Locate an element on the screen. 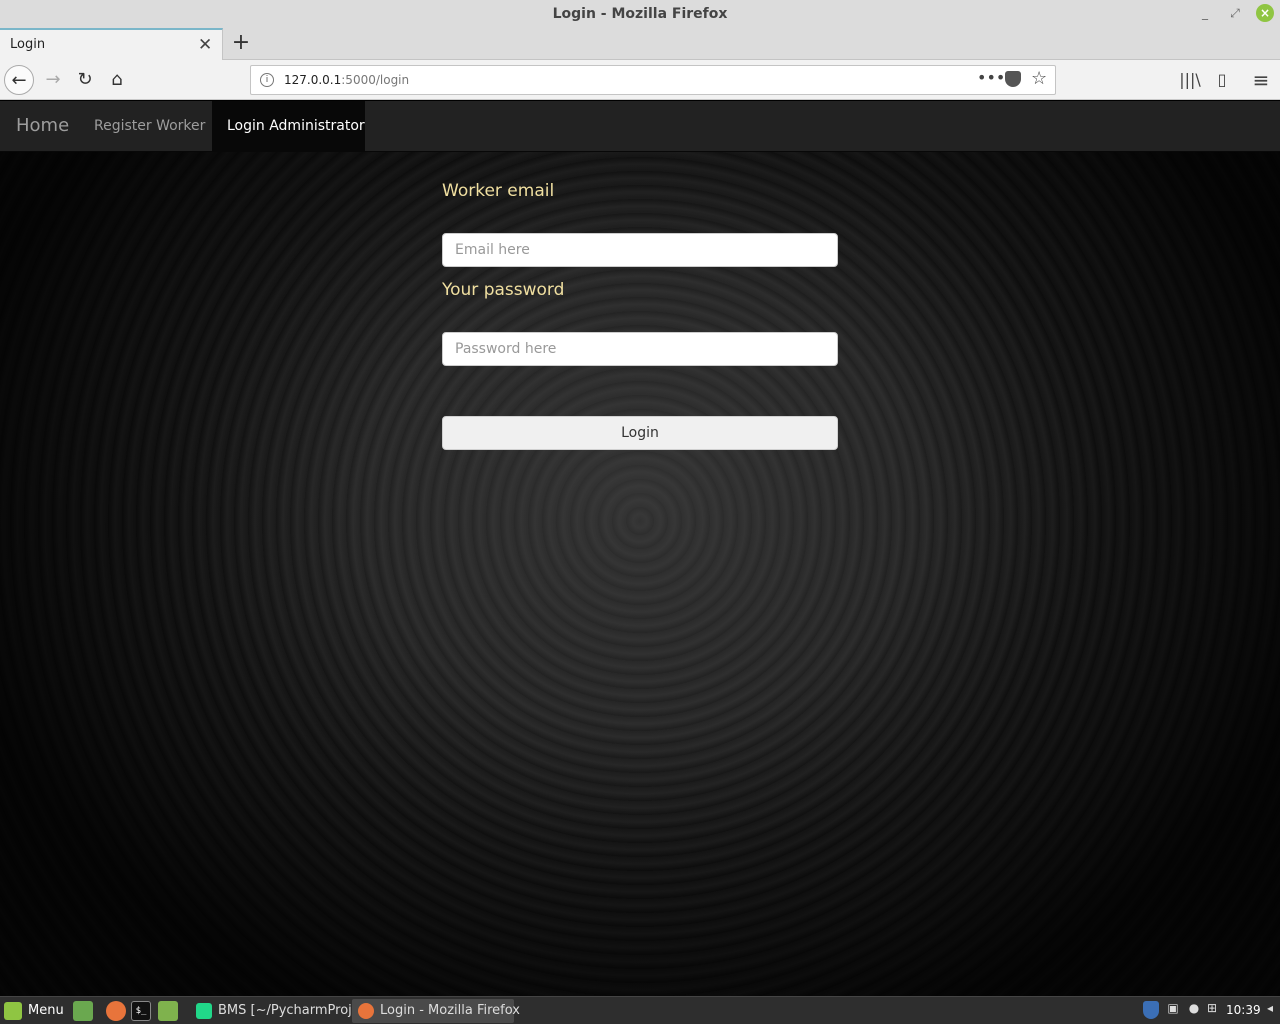  email-label: Worker email is located at coordinates (498, 191).